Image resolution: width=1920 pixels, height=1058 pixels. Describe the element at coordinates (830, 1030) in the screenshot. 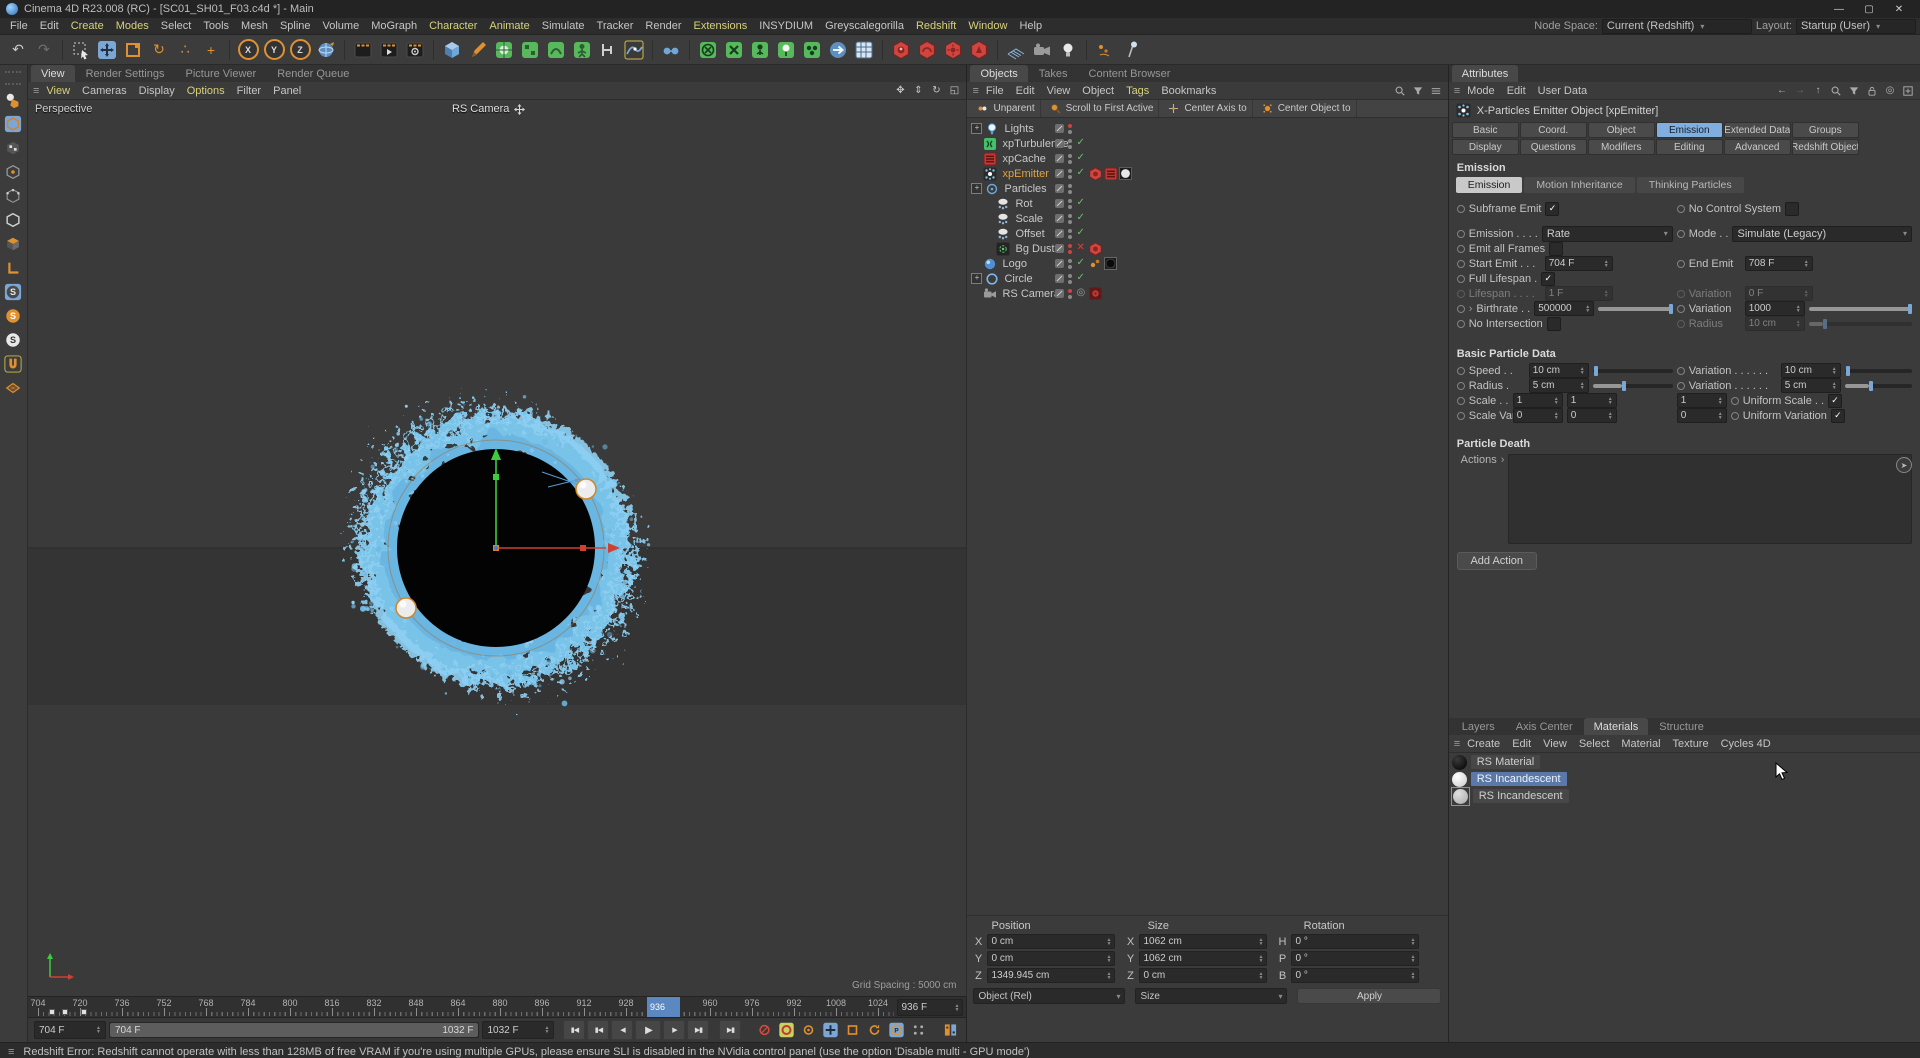

I see `record-position-icon` at that location.